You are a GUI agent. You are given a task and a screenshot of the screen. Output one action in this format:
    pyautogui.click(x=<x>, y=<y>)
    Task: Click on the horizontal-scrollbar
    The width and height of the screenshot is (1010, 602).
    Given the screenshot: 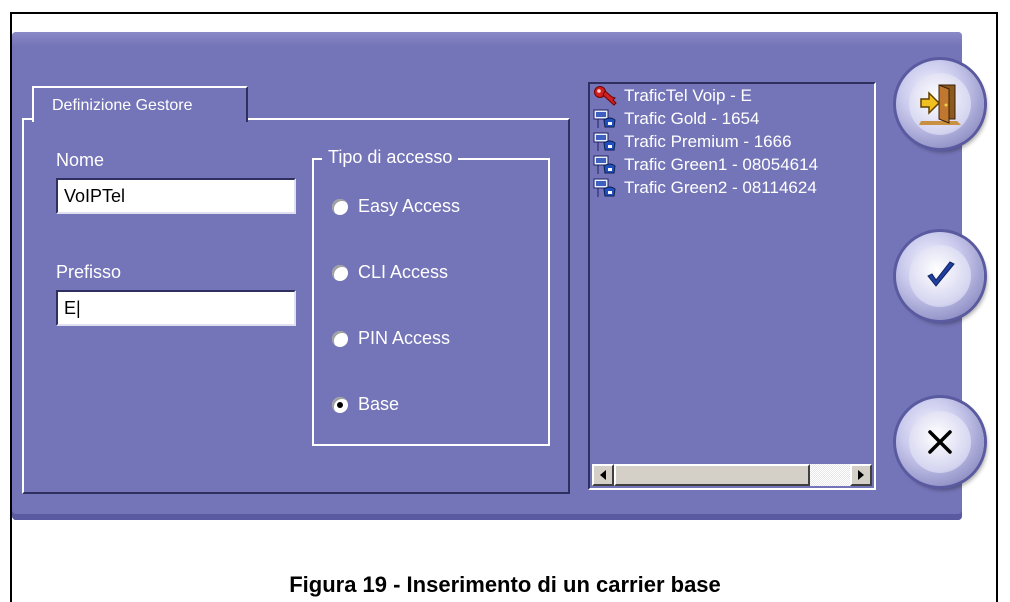 What is the action you would take?
    pyautogui.click(x=732, y=475)
    